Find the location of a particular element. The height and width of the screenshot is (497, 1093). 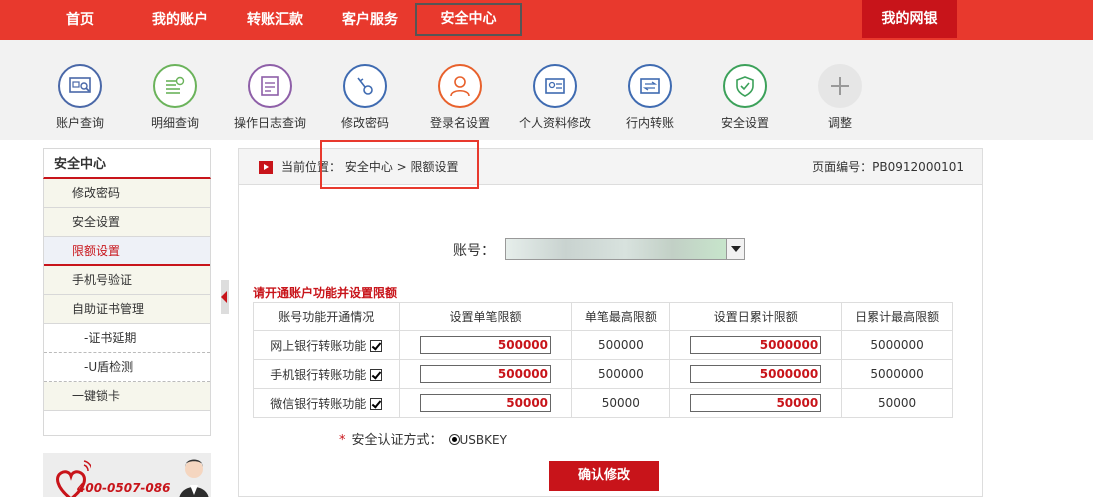

sidebar-item-cert-management: 自助证书管理 is located at coordinates (127, 309).